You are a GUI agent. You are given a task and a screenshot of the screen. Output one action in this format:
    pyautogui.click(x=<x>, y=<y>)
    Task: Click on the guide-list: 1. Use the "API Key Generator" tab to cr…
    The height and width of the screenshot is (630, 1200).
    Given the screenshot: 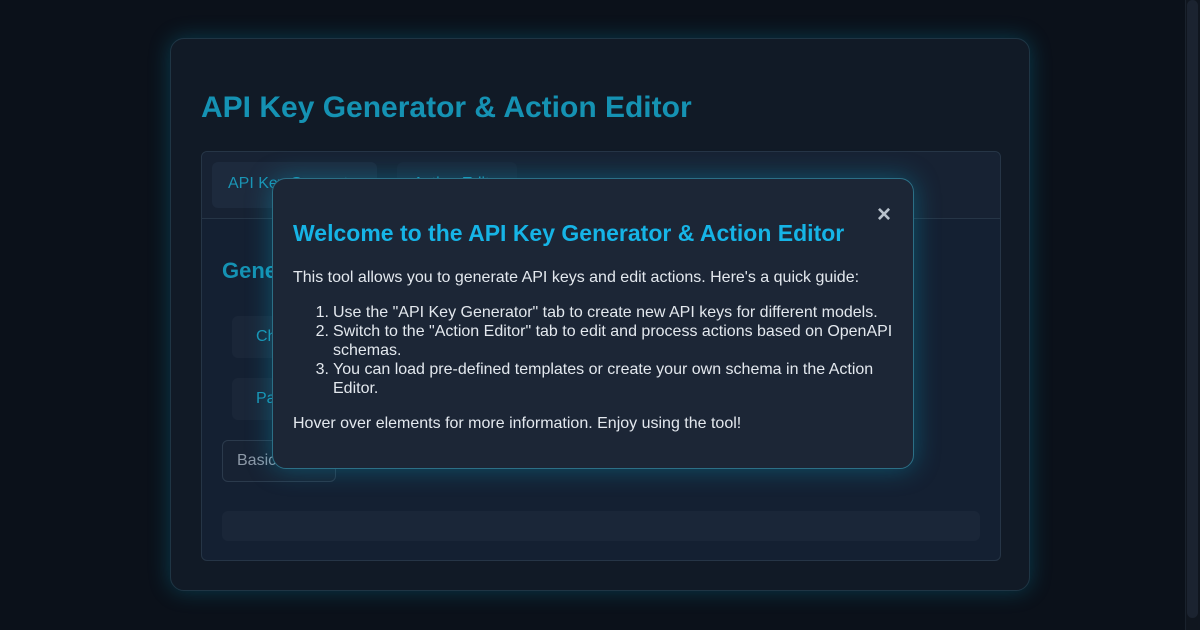 What is the action you would take?
    pyautogui.click(x=593, y=350)
    